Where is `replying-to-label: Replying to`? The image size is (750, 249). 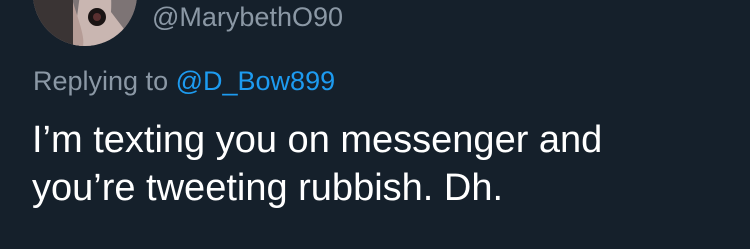 replying-to-label: Replying to is located at coordinates (101, 81).